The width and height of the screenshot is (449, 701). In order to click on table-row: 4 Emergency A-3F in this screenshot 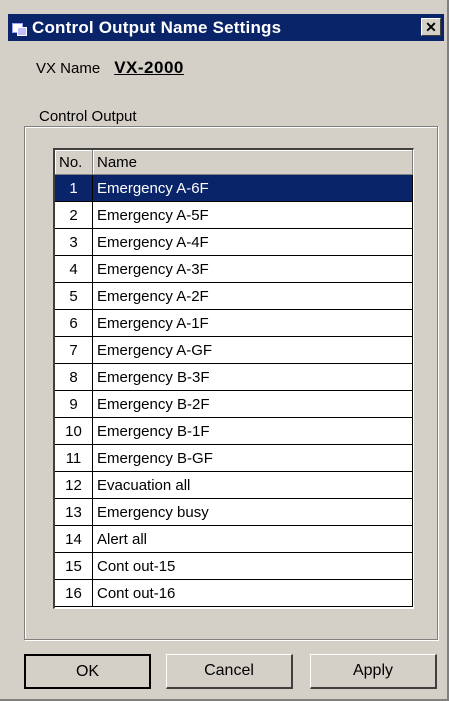, I will do `click(234, 269)`.